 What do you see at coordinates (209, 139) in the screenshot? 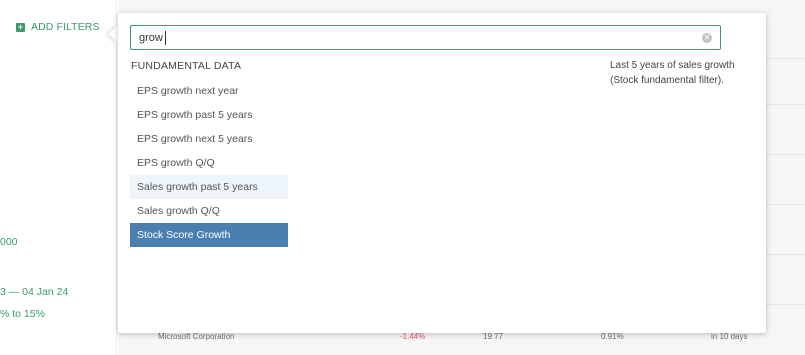
I see `filter-option: EPS growth next 5 years` at bounding box center [209, 139].